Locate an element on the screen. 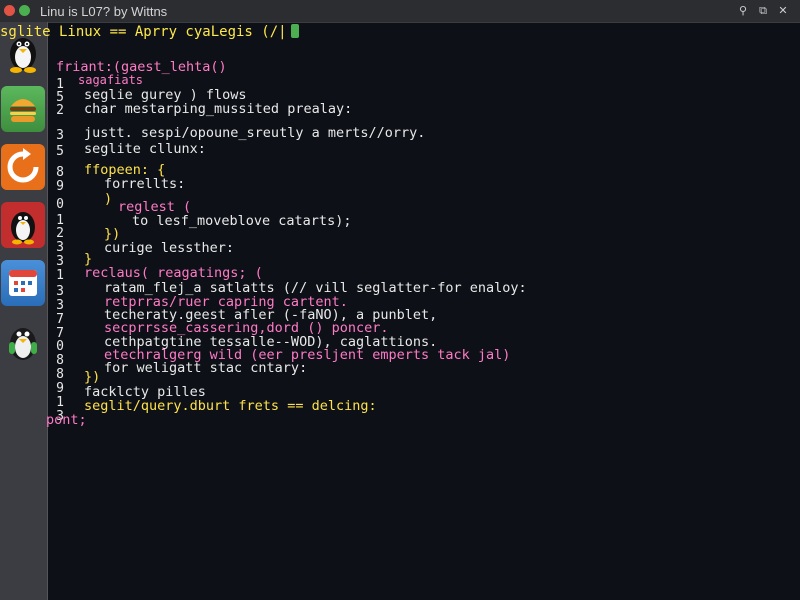 The height and width of the screenshot is (600, 800). calendar-icon is located at coordinates (23, 283).